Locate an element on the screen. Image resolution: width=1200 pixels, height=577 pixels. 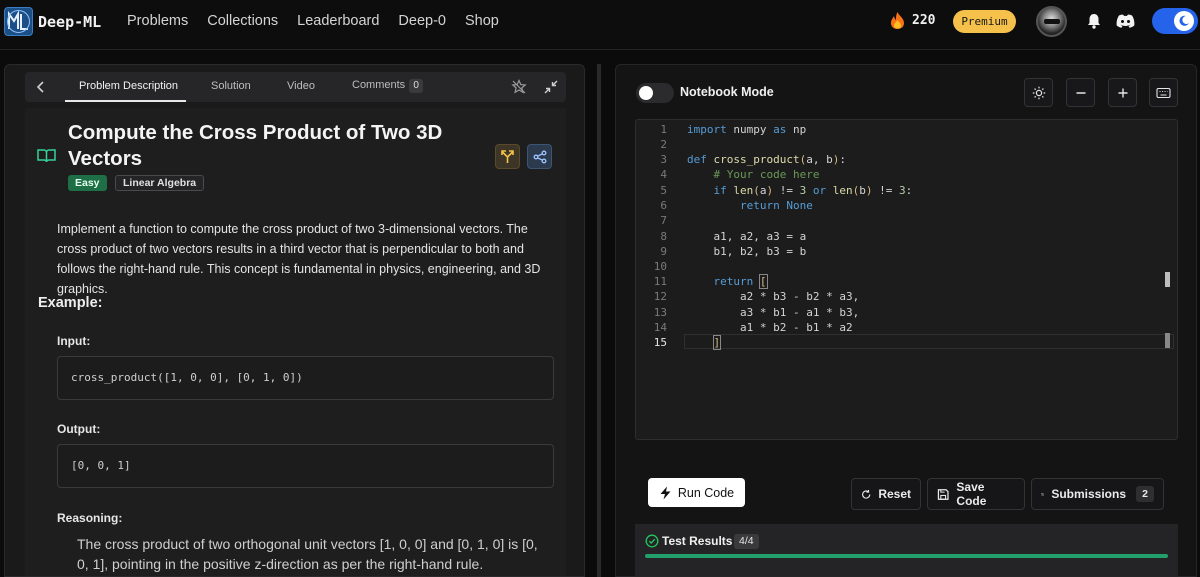
test-progress-fill is located at coordinates (906, 556).